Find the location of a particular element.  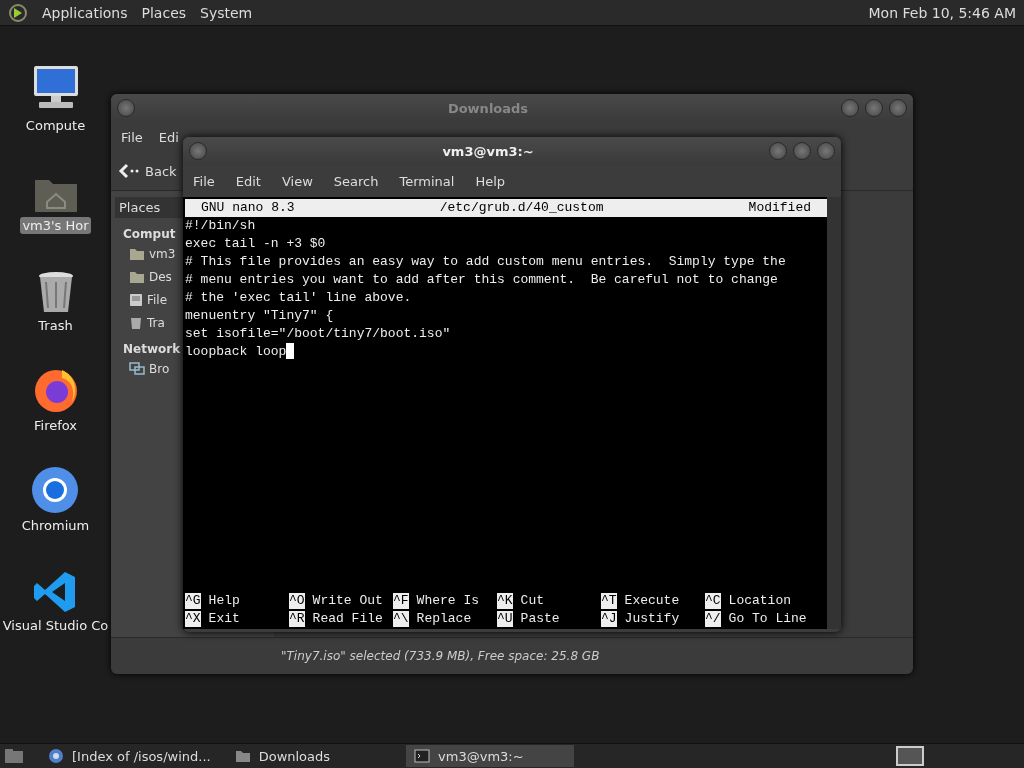

panel-menu: System is located at coordinates (226, 12).